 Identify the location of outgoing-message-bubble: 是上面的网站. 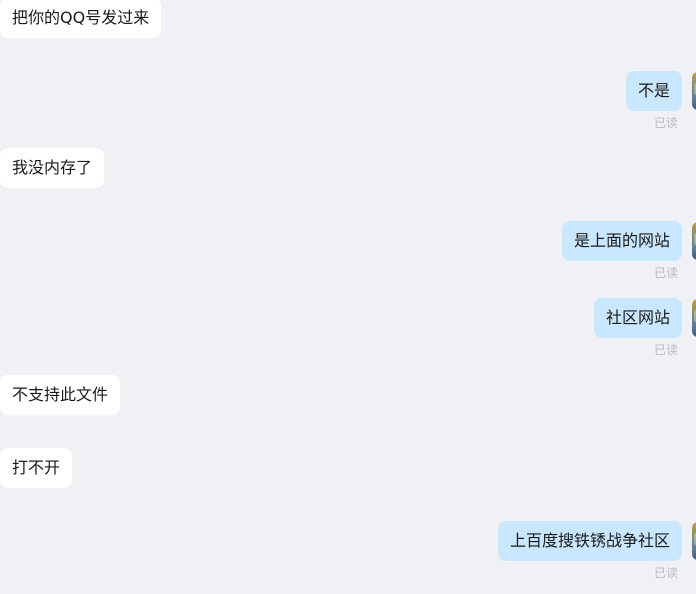
(621, 241).